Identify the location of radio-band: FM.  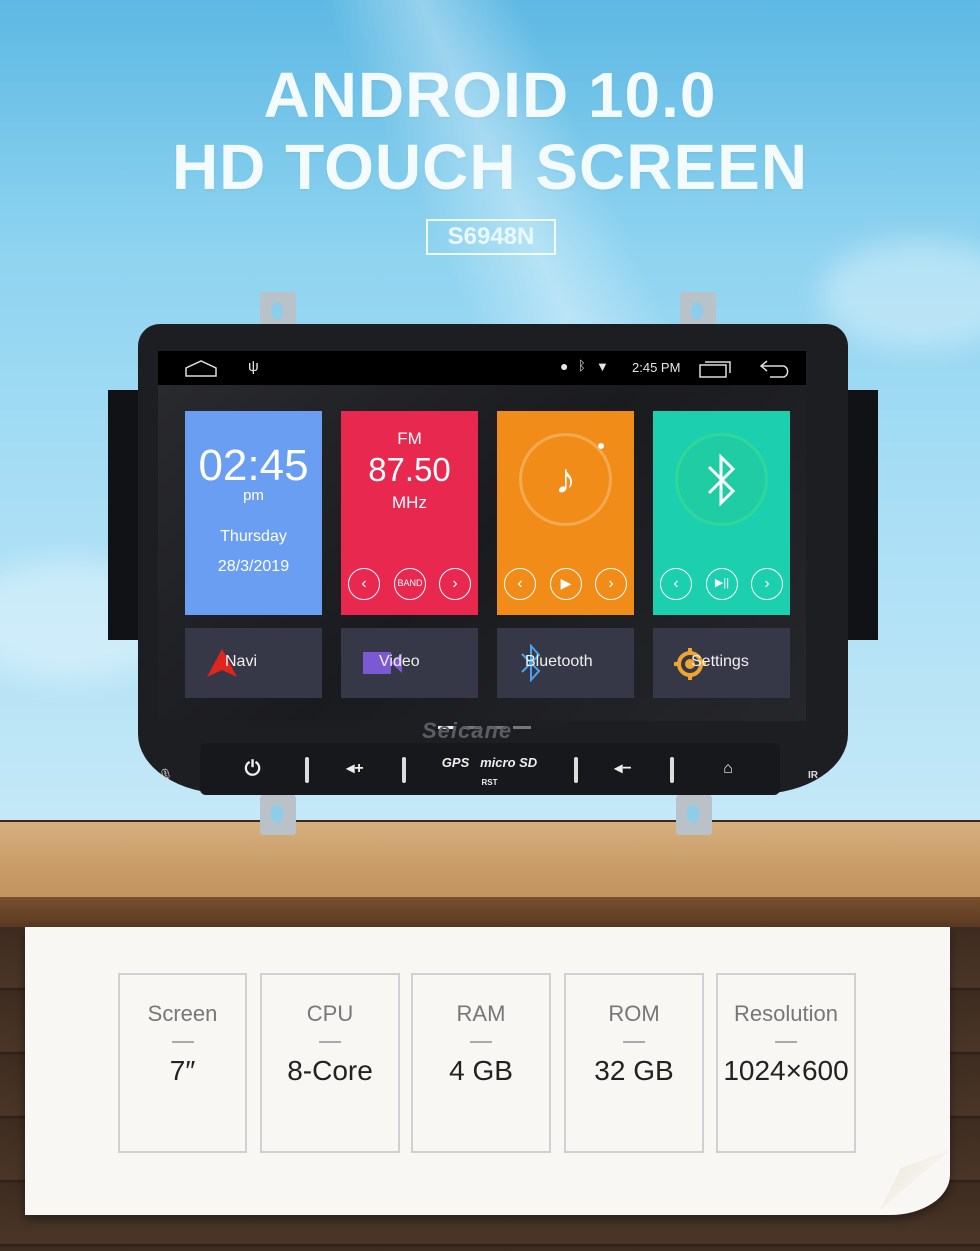
(409, 438).